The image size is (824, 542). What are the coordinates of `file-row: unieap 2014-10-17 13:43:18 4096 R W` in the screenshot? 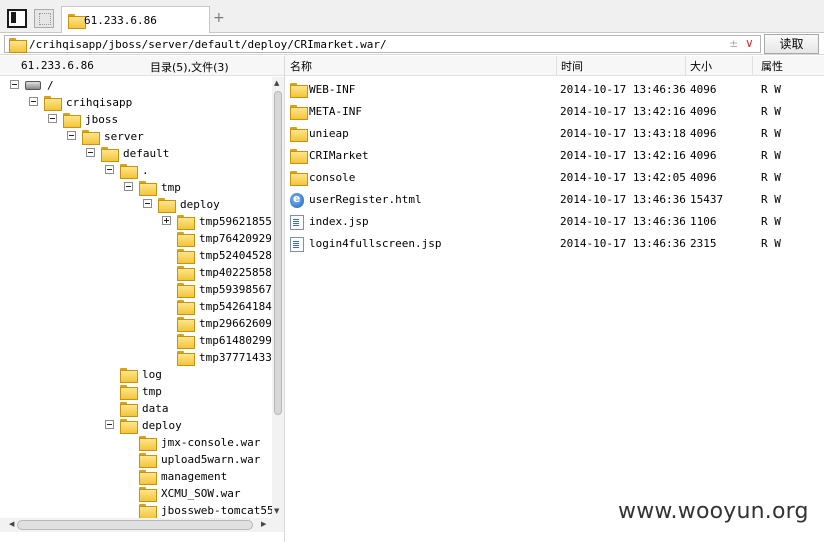 It's located at (554, 133).